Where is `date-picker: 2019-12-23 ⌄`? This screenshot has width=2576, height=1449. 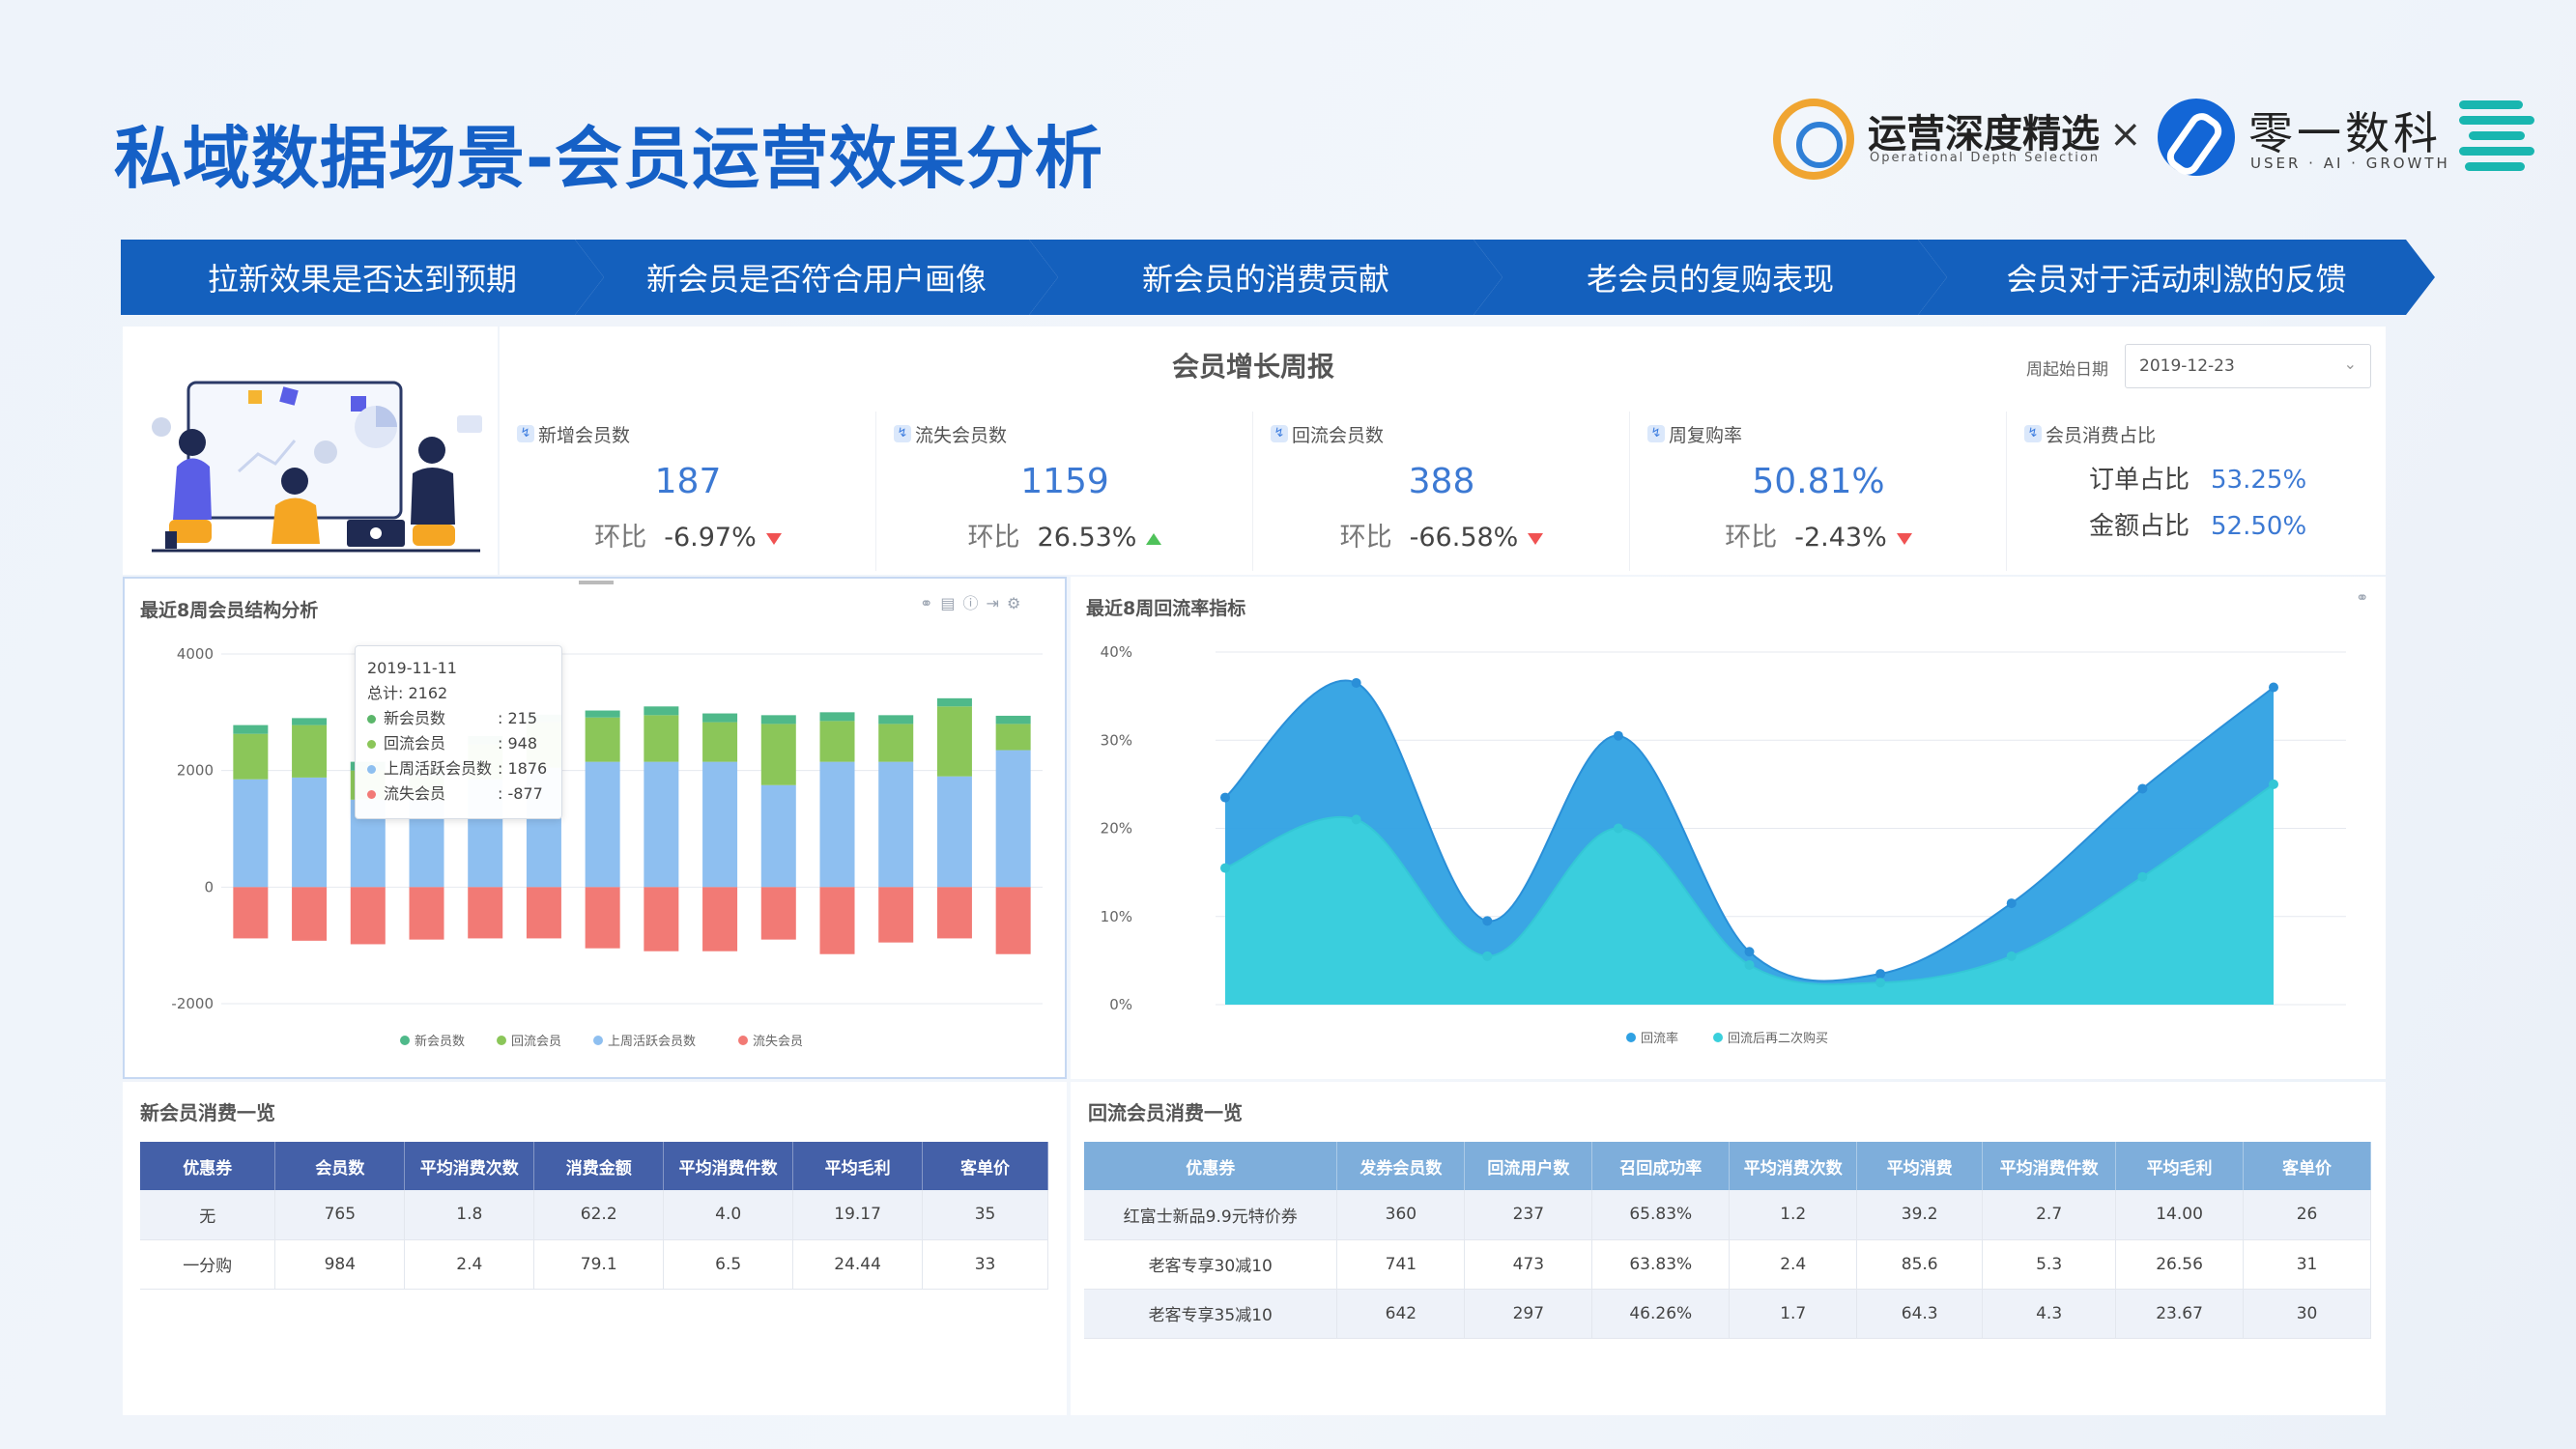 date-picker: 2019-12-23 ⌄ is located at coordinates (2248, 366).